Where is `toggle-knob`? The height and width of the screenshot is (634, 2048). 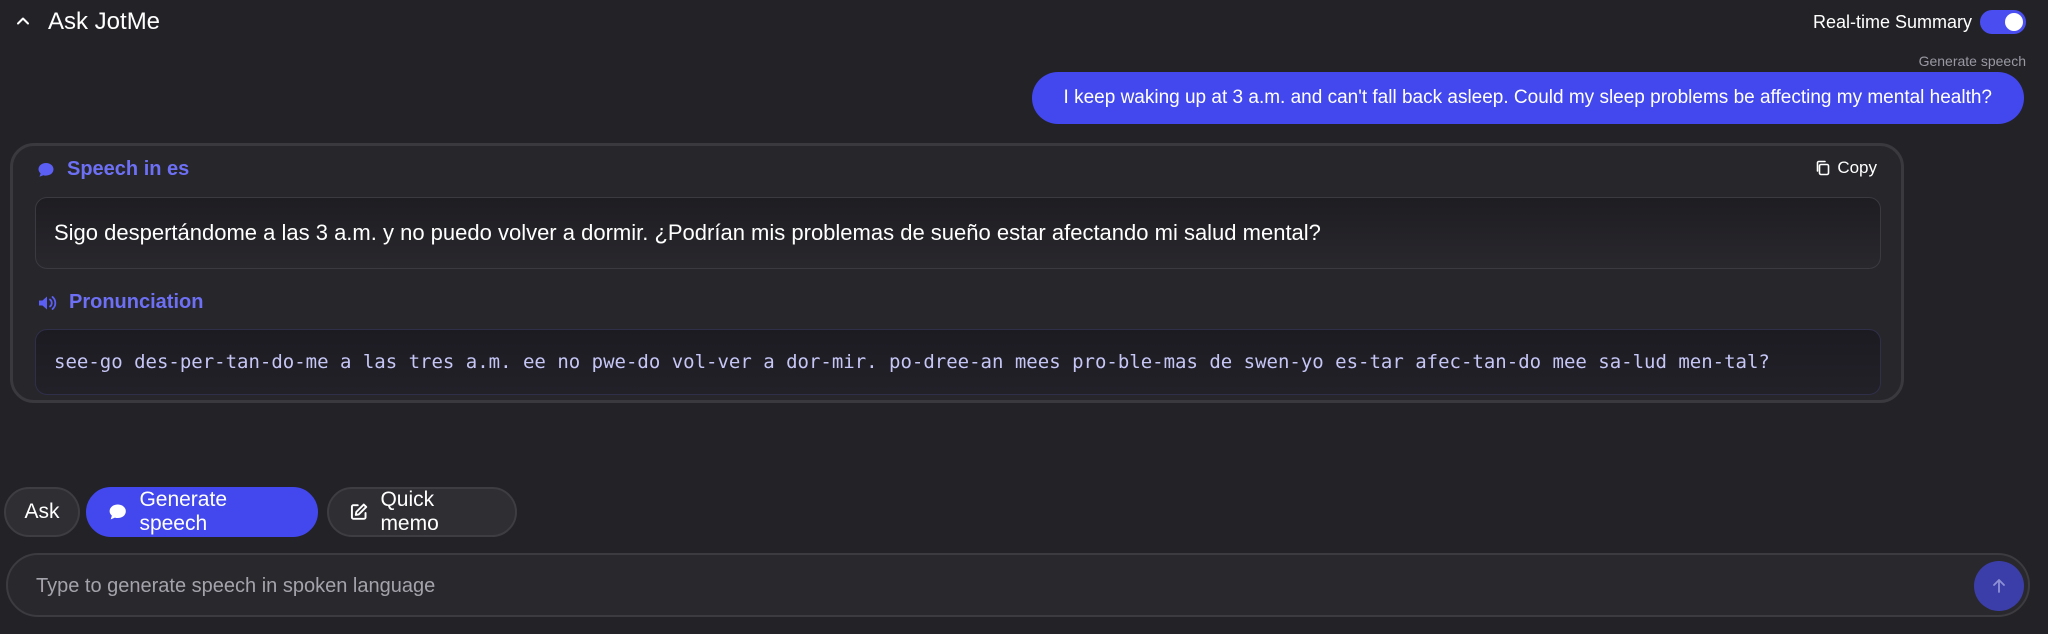
toggle-knob is located at coordinates (2014, 22).